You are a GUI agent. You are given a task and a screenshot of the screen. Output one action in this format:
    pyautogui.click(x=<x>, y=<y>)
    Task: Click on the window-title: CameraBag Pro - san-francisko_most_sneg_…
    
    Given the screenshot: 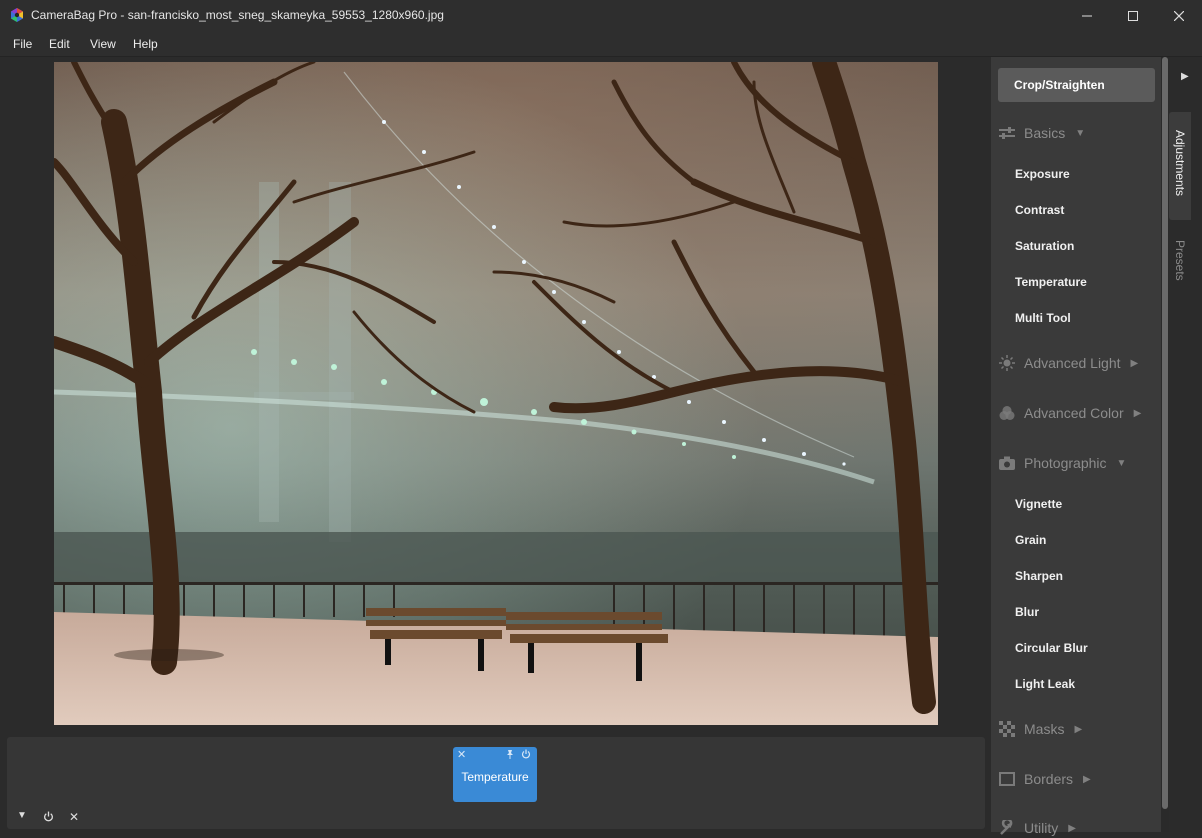 What is the action you would take?
    pyautogui.click(x=237, y=15)
    